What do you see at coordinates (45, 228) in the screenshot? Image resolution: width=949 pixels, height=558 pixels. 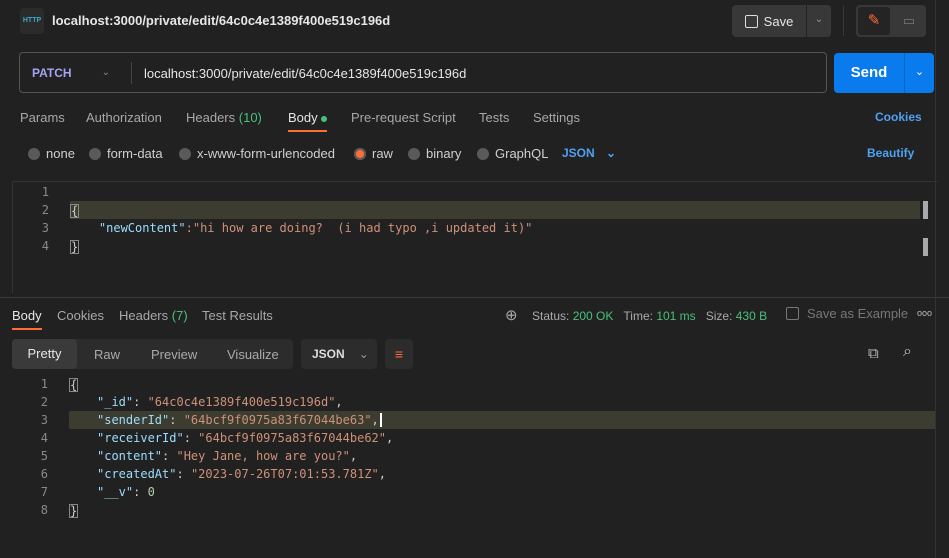 I see `line-number: 3` at bounding box center [45, 228].